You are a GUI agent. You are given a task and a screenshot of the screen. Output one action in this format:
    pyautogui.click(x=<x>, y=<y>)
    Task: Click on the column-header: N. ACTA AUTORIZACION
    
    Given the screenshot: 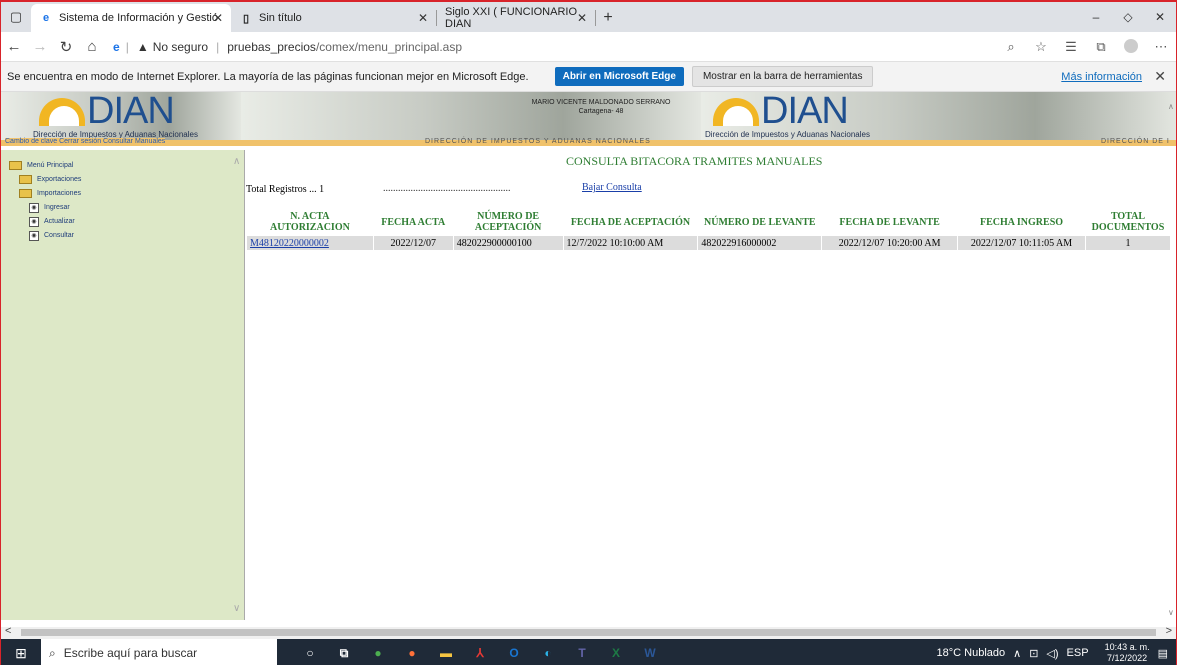 What is the action you would take?
    pyautogui.click(x=310, y=222)
    